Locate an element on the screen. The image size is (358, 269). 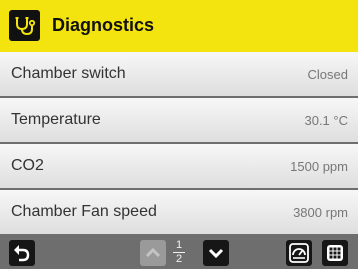
stethoscope-icon is located at coordinates (24, 25).